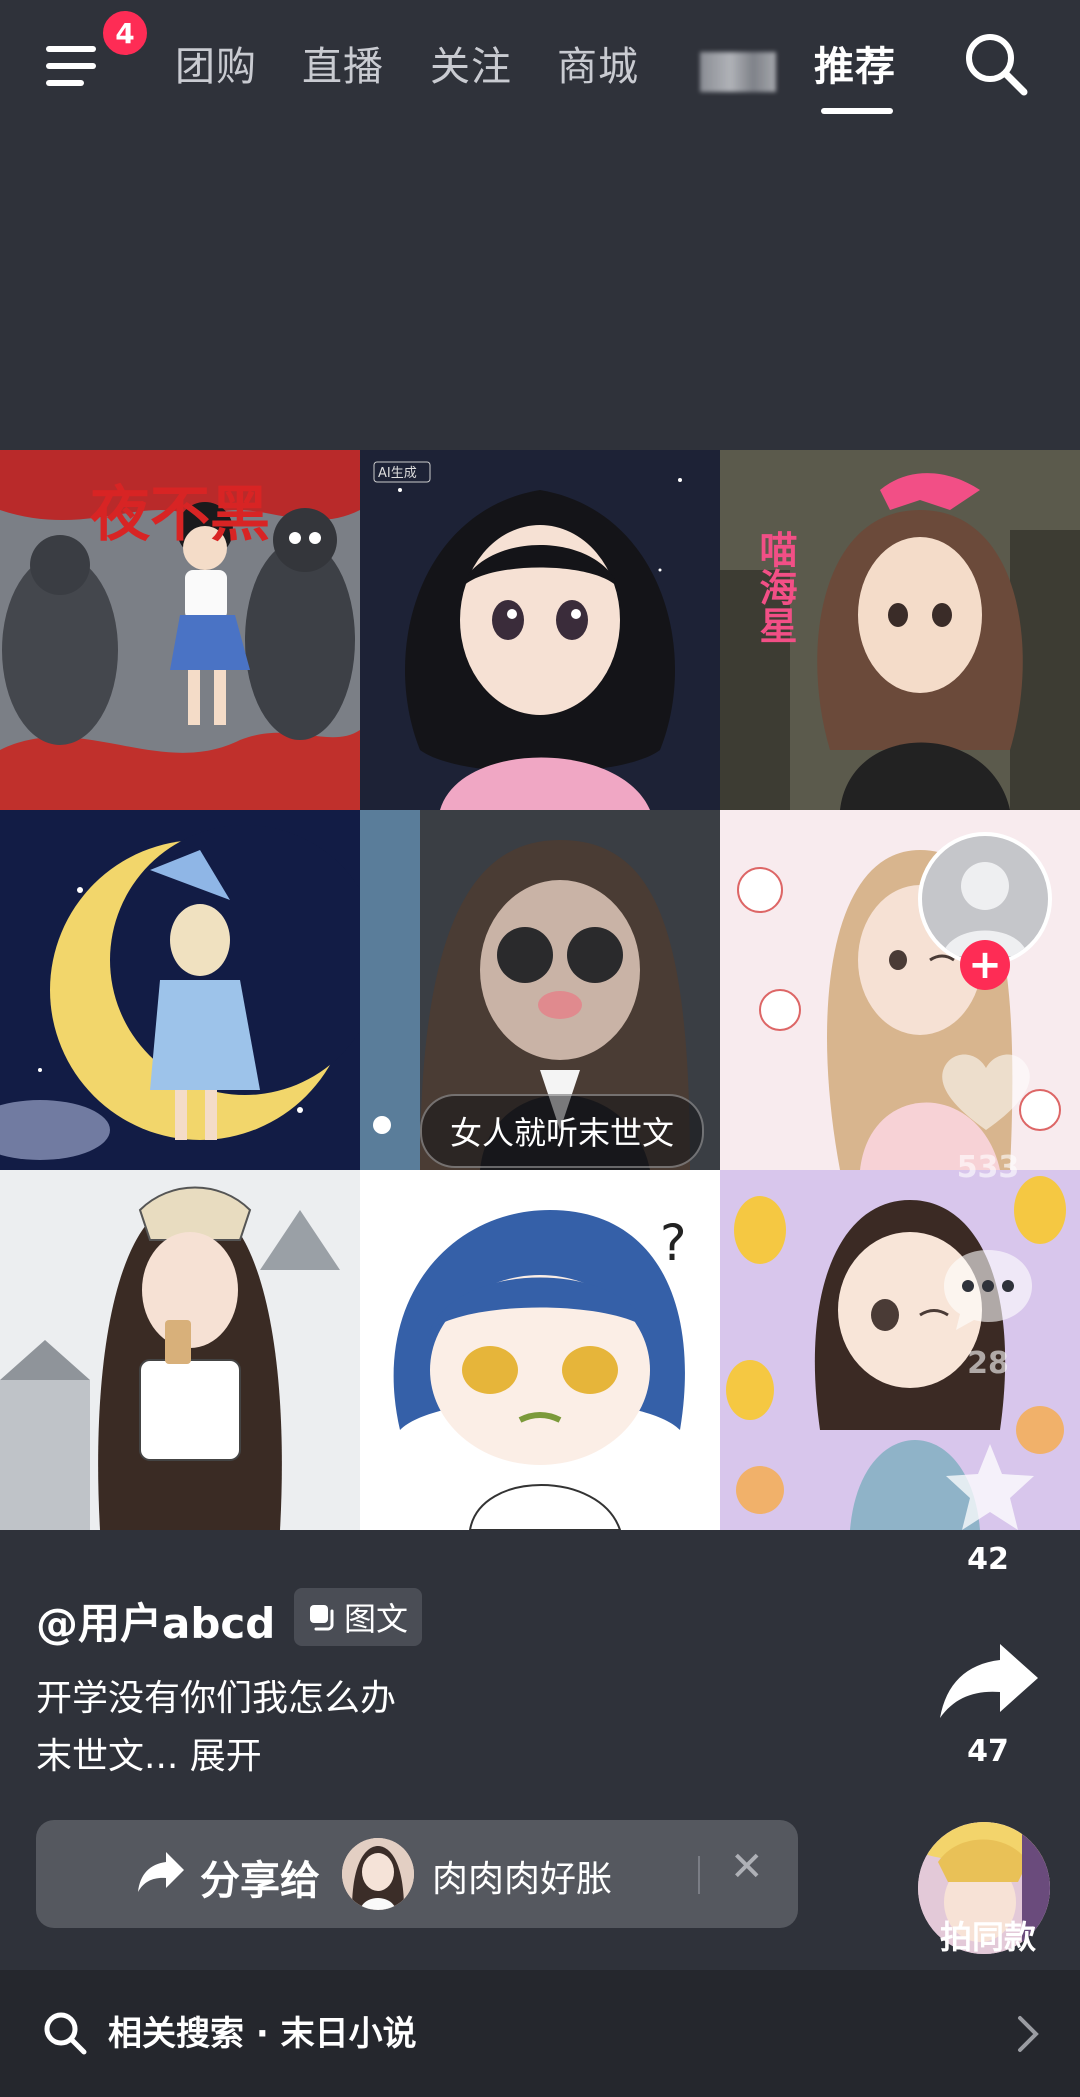 This screenshot has height=2097, width=1080. I want to click on share-arrow-icon, so click(990, 1680).